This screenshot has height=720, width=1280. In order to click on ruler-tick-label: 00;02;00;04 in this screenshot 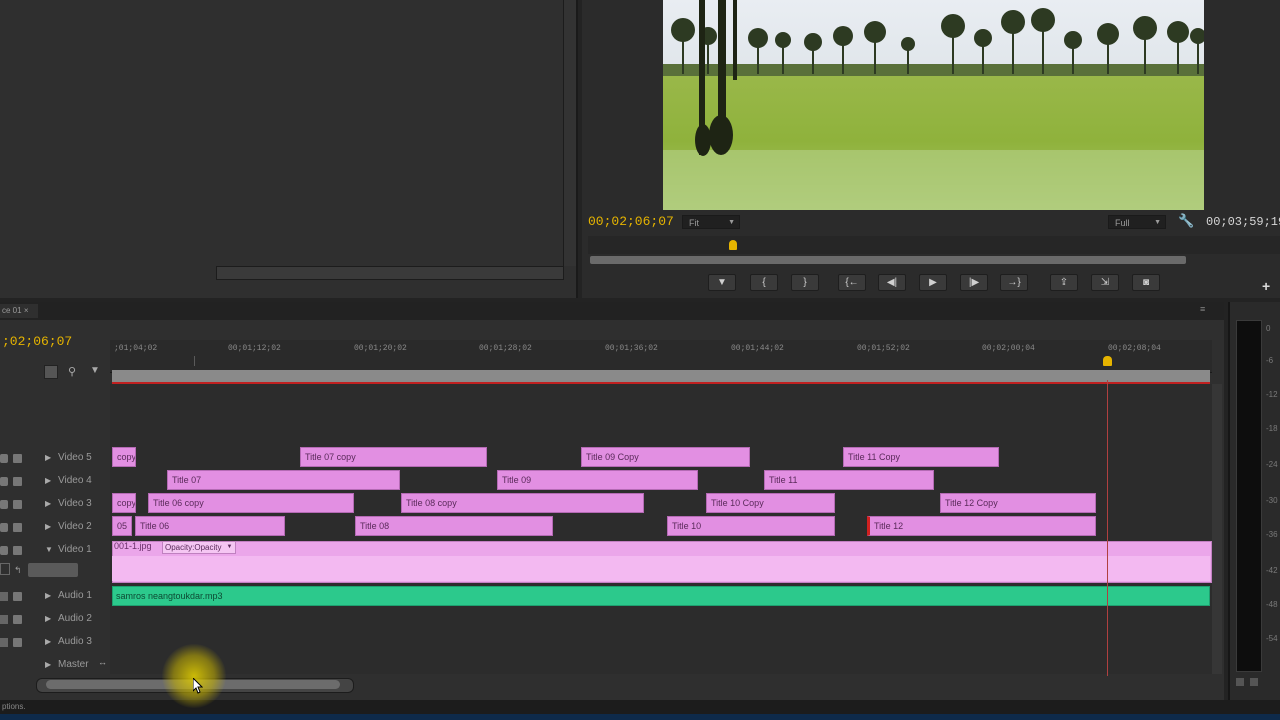, I will do `click(1008, 348)`.